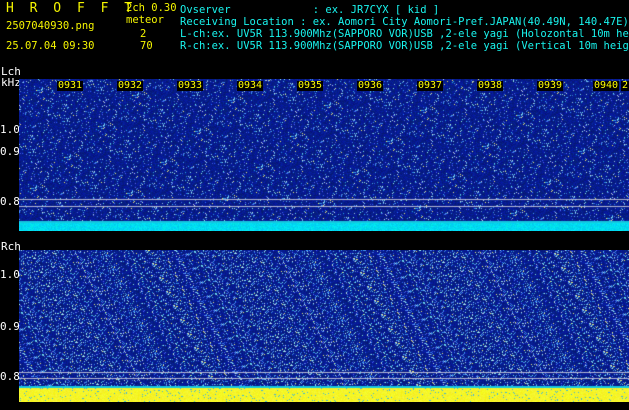 Image resolution: width=629 pixels, height=410 pixels. Describe the element at coordinates (143, 34) in the screenshot. I see `count-lch: 2` at that location.